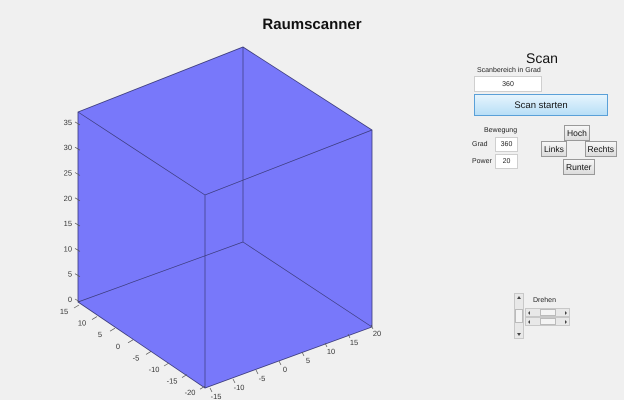 Image resolution: width=624 pixels, height=400 pixels. Describe the element at coordinates (312, 25) in the screenshot. I see `plot-title: Raumscanner` at that location.